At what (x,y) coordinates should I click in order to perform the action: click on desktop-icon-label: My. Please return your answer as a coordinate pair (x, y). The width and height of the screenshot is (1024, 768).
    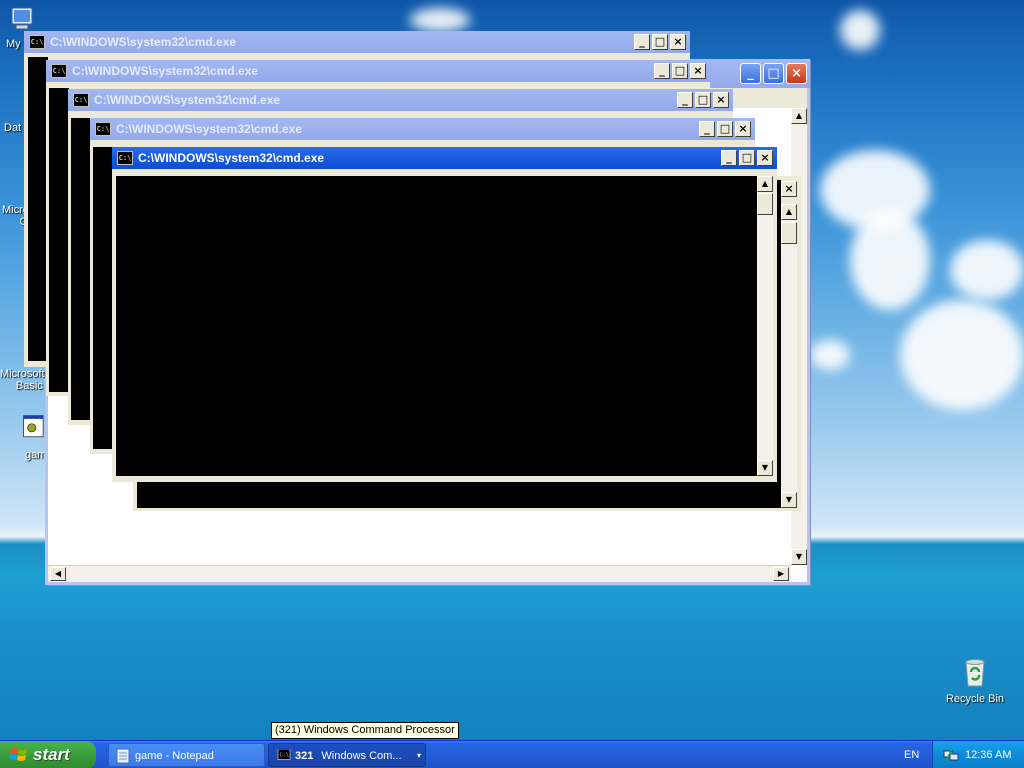
    Looking at the image, I should click on (13, 44).